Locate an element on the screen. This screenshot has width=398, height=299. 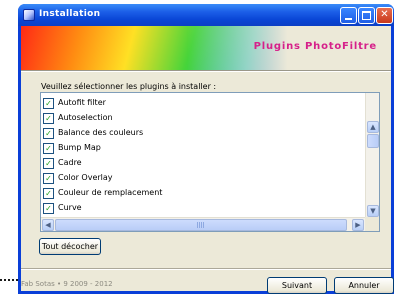
close-icon: ✕ is located at coordinates (384, 14).